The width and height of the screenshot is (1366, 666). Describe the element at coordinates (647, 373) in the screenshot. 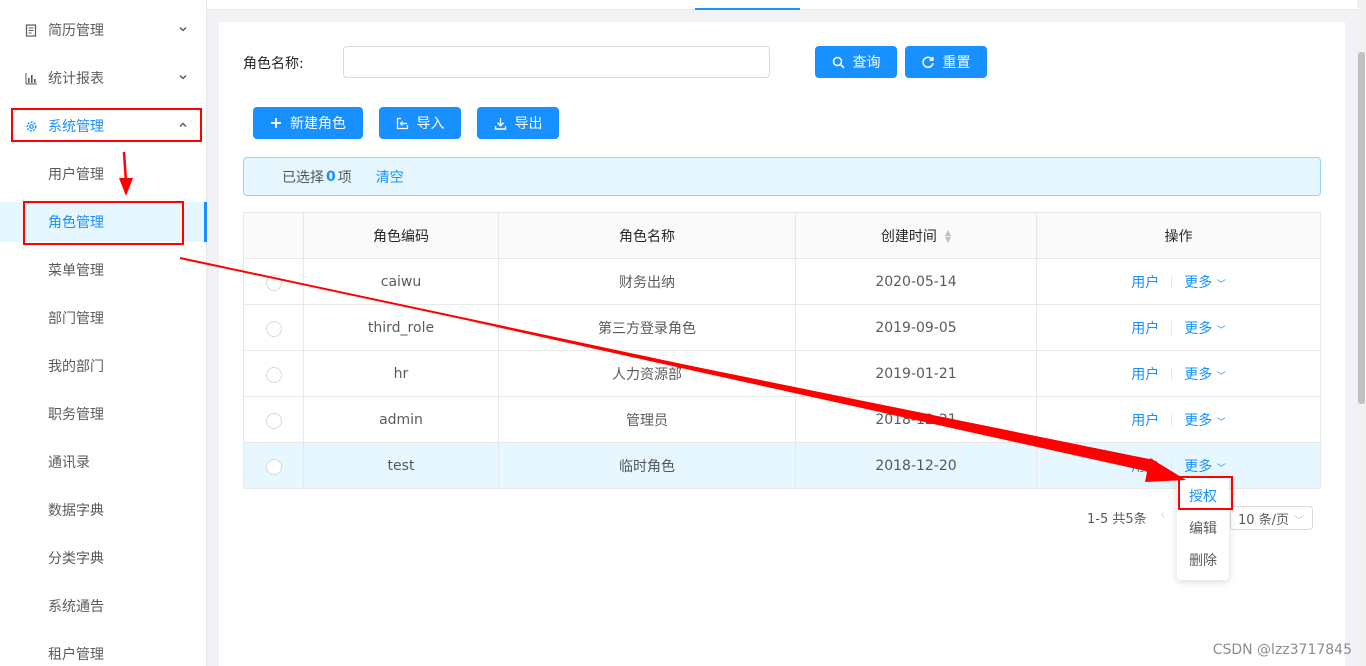

I see `role-name-cell: 人力资源部` at that location.